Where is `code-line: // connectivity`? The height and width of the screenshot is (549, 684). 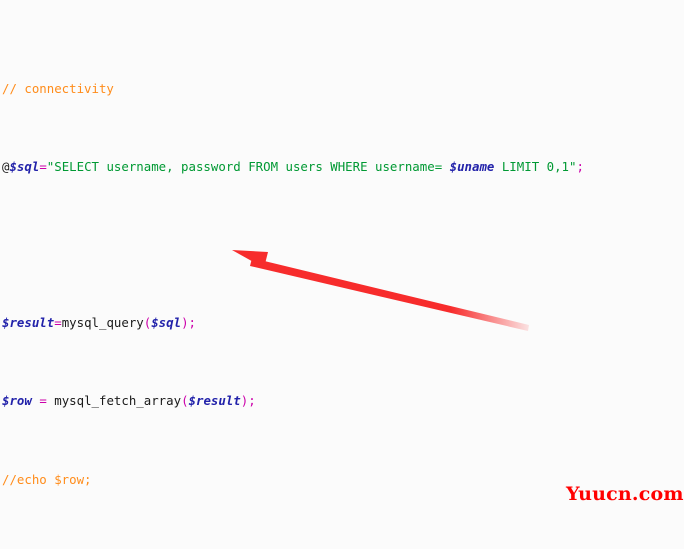
code-line: // connectivity is located at coordinates (58, 88).